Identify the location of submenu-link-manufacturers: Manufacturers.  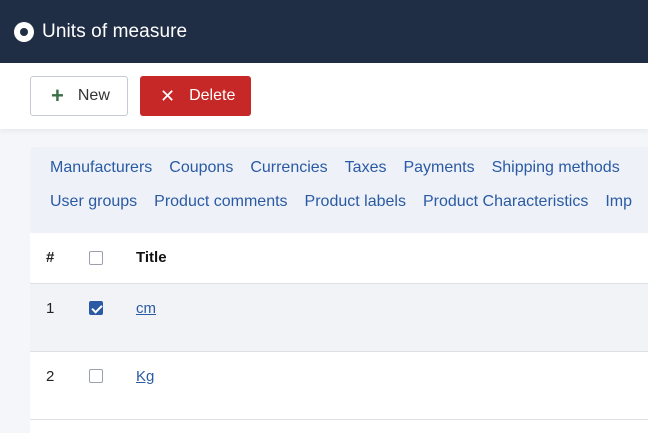
(101, 167).